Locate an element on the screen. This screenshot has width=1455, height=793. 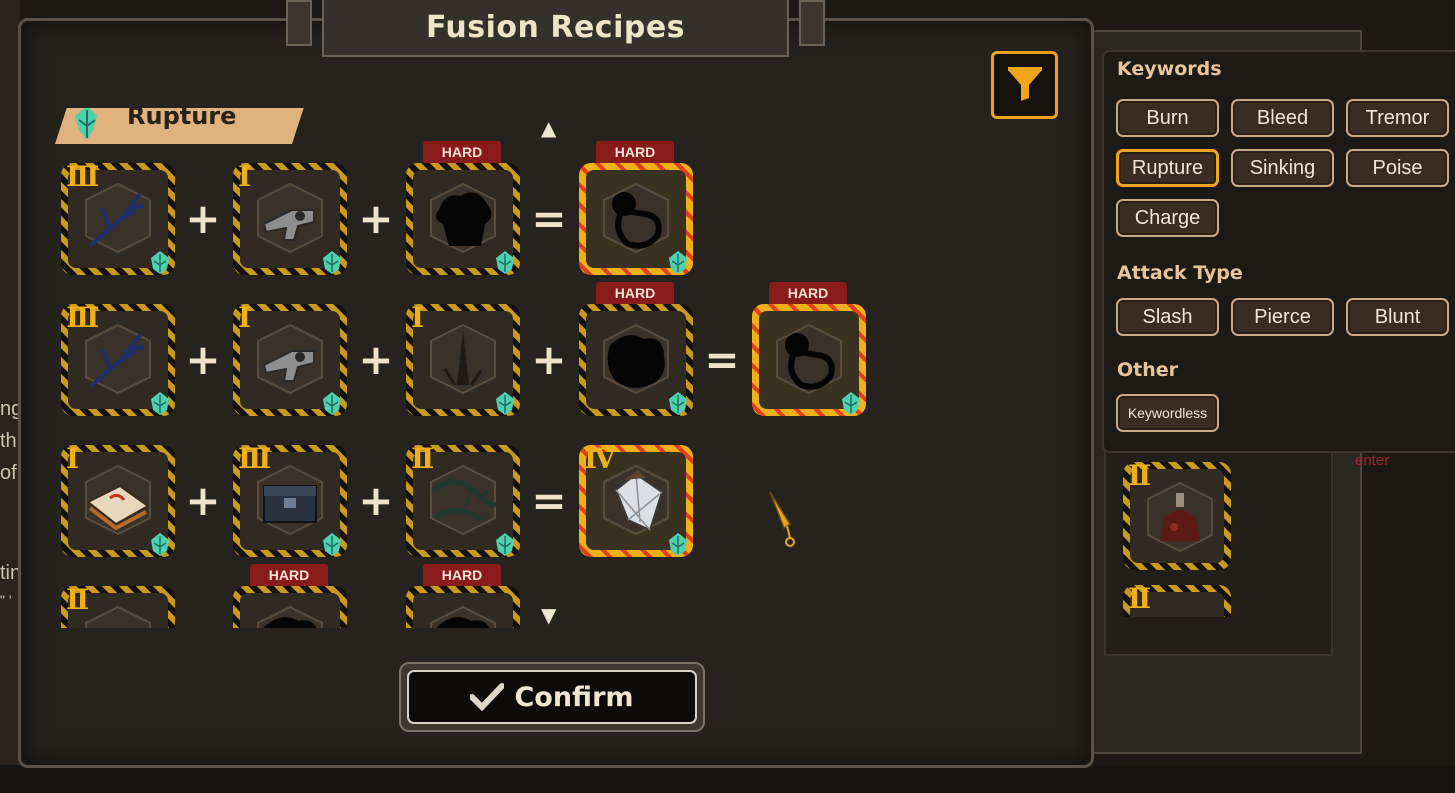
background-text: th is located at coordinates (8, 441).